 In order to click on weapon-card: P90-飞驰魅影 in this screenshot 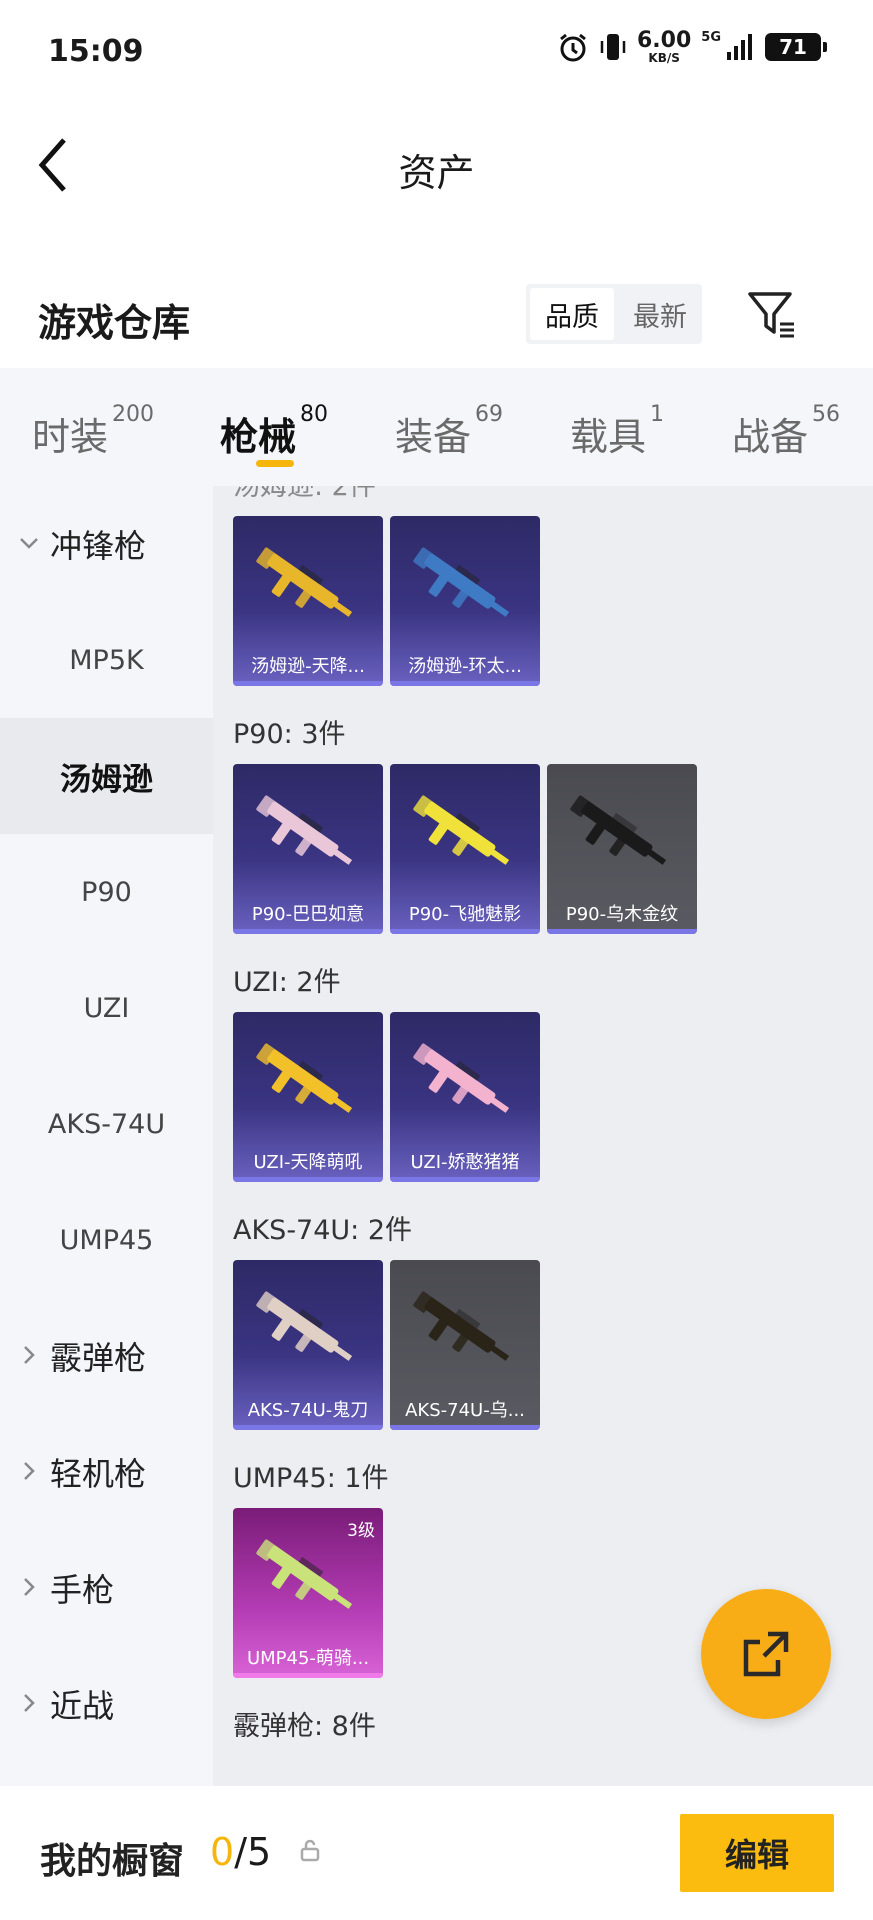, I will do `click(465, 849)`.